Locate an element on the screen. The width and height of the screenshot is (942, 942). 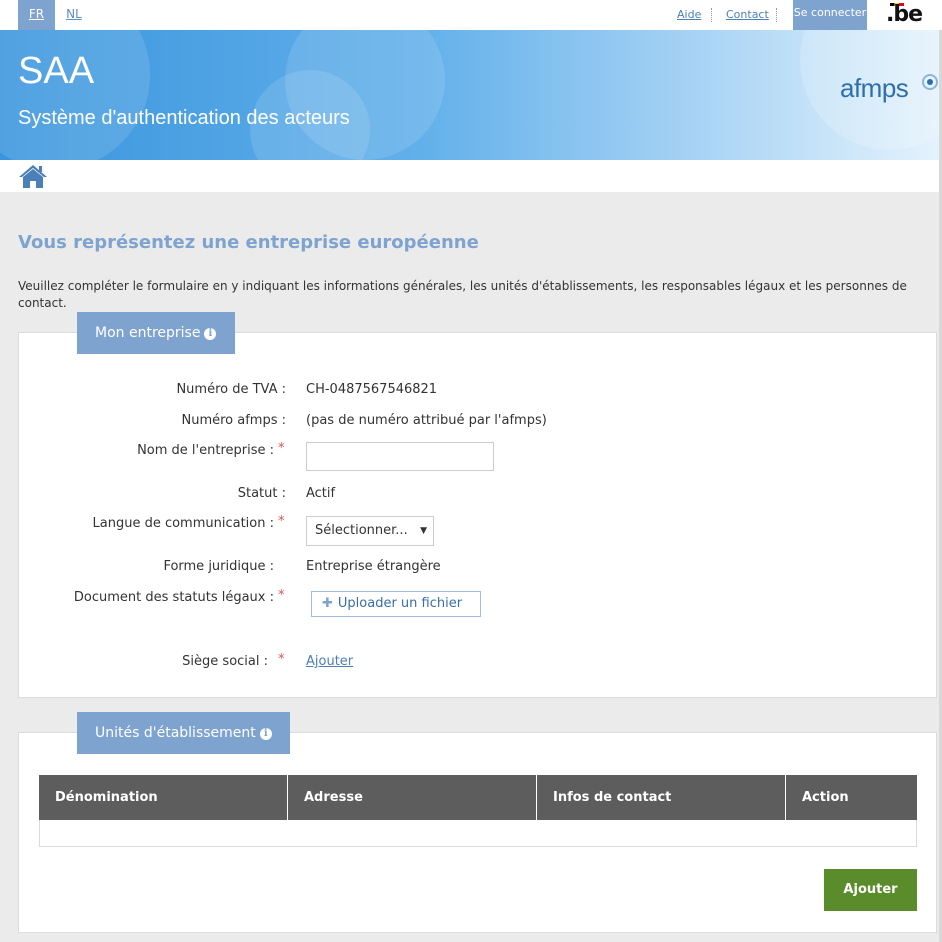
afmps-number-value: (pas de numéro attribué par l'afmps) is located at coordinates (426, 420).